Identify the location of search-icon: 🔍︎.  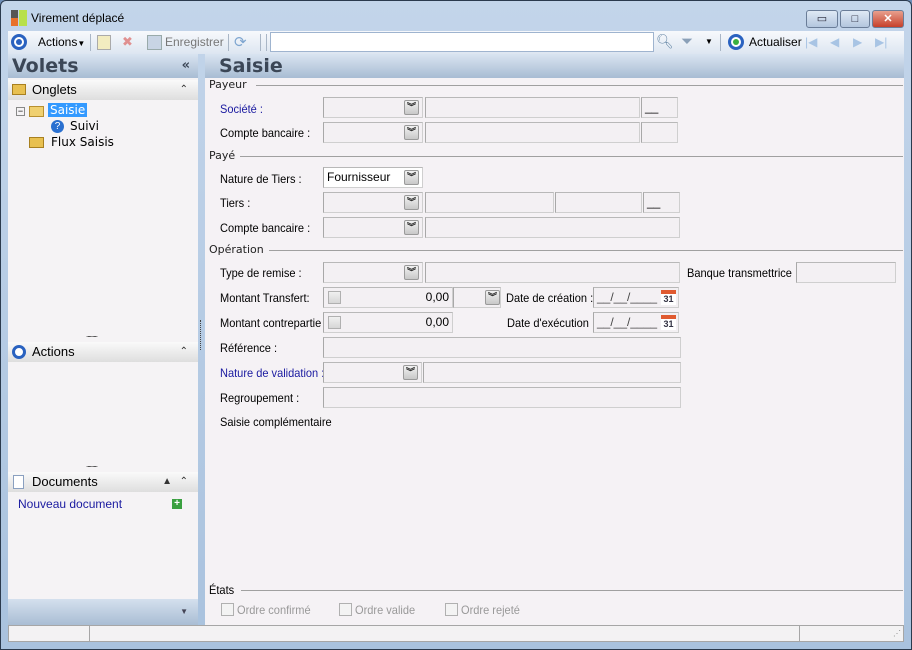
(665, 41).